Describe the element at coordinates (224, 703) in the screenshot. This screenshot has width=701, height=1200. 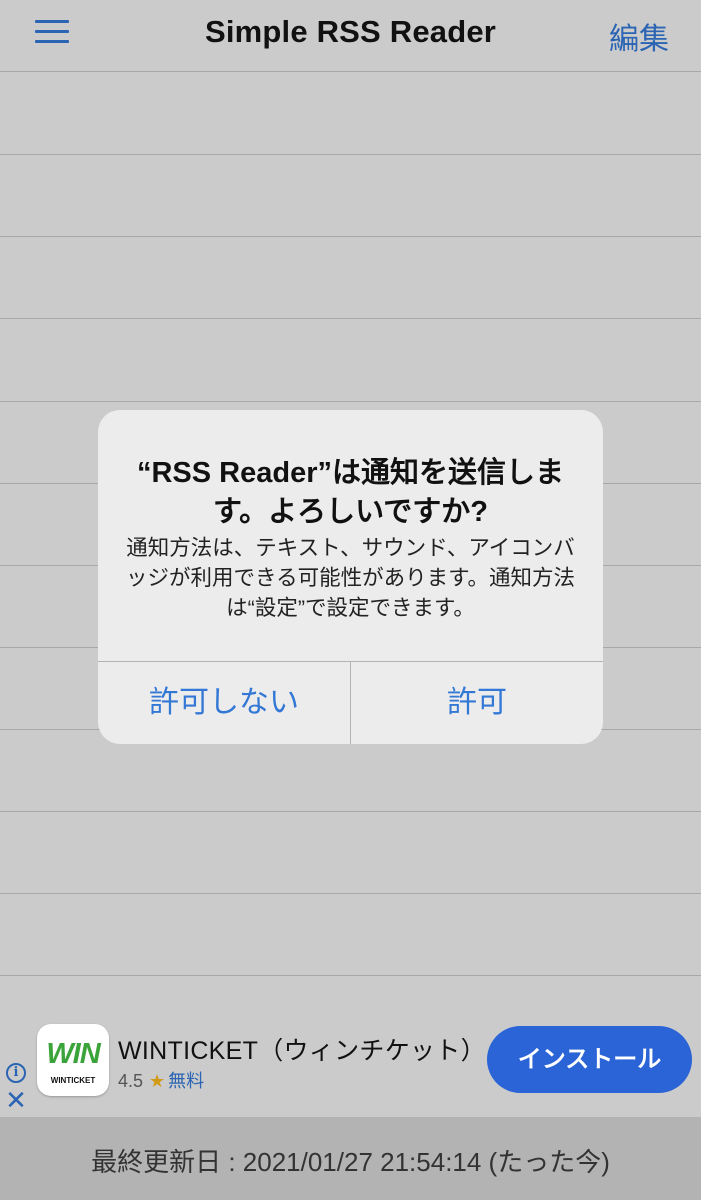
I see `dont-allow-button: 許可しない` at that location.